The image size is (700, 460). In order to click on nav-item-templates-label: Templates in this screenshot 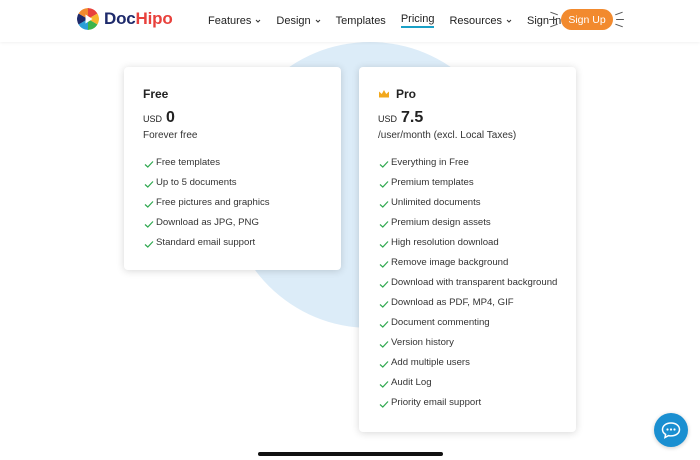, I will do `click(360, 20)`.